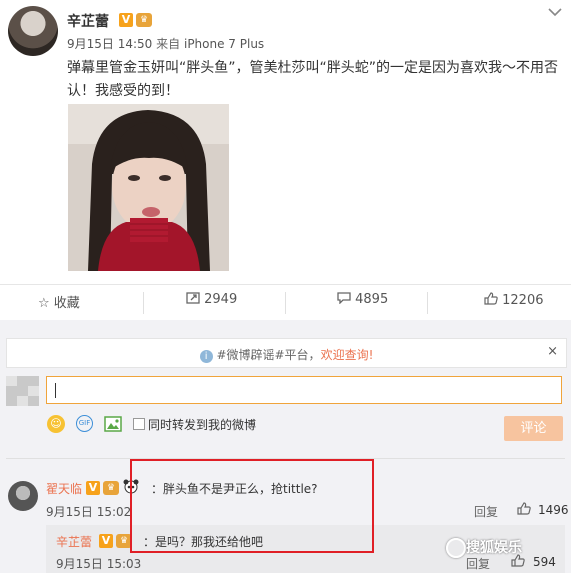 This screenshot has width=571, height=573. I want to click on like-button: 12206, so click(514, 300).